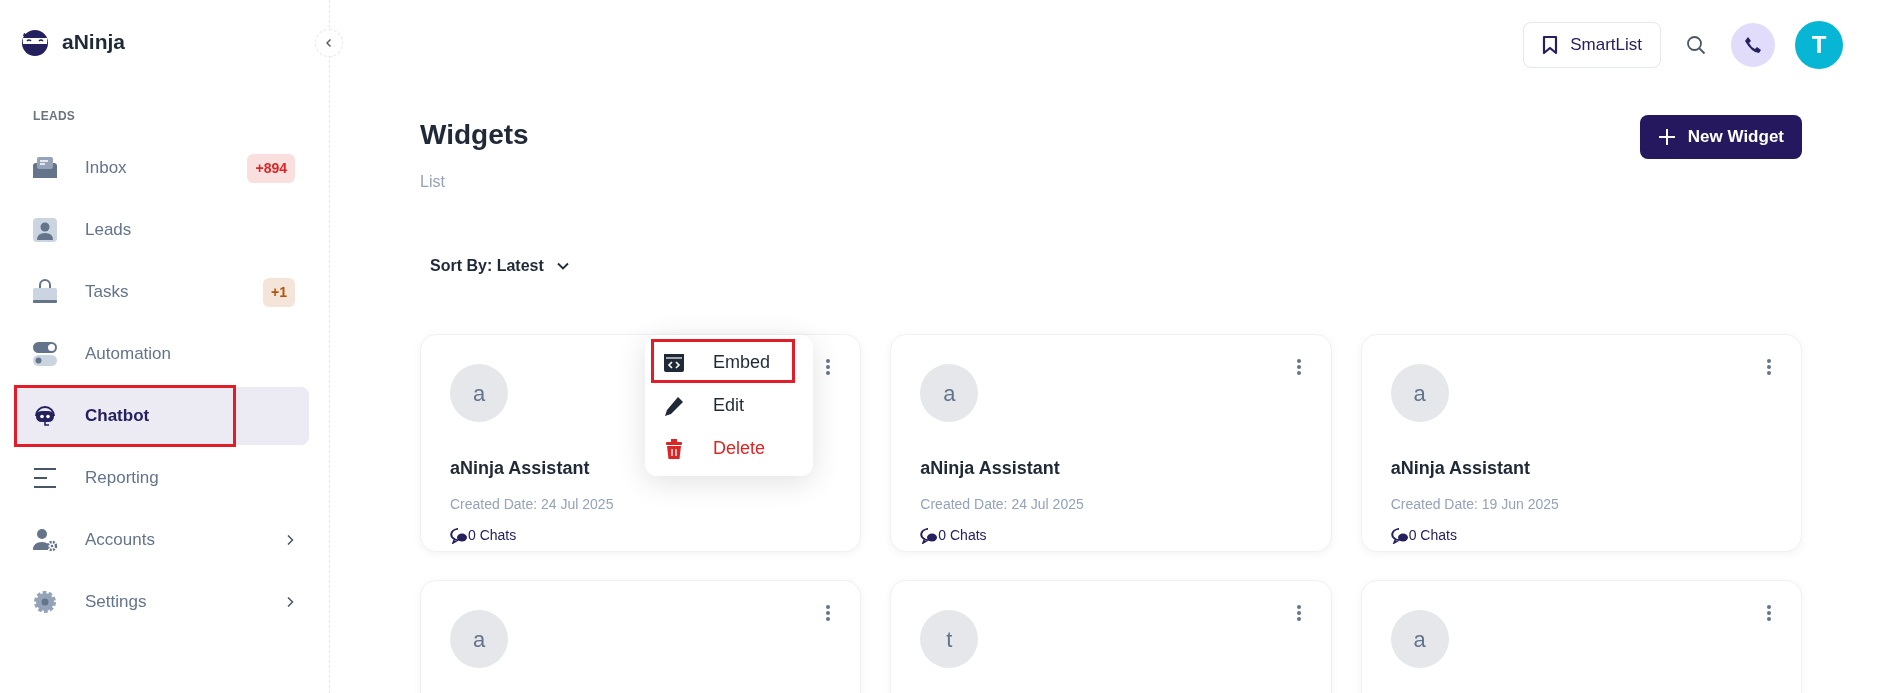  Describe the element at coordinates (161, 602) in the screenshot. I see `sidebar-item: Settings` at that location.